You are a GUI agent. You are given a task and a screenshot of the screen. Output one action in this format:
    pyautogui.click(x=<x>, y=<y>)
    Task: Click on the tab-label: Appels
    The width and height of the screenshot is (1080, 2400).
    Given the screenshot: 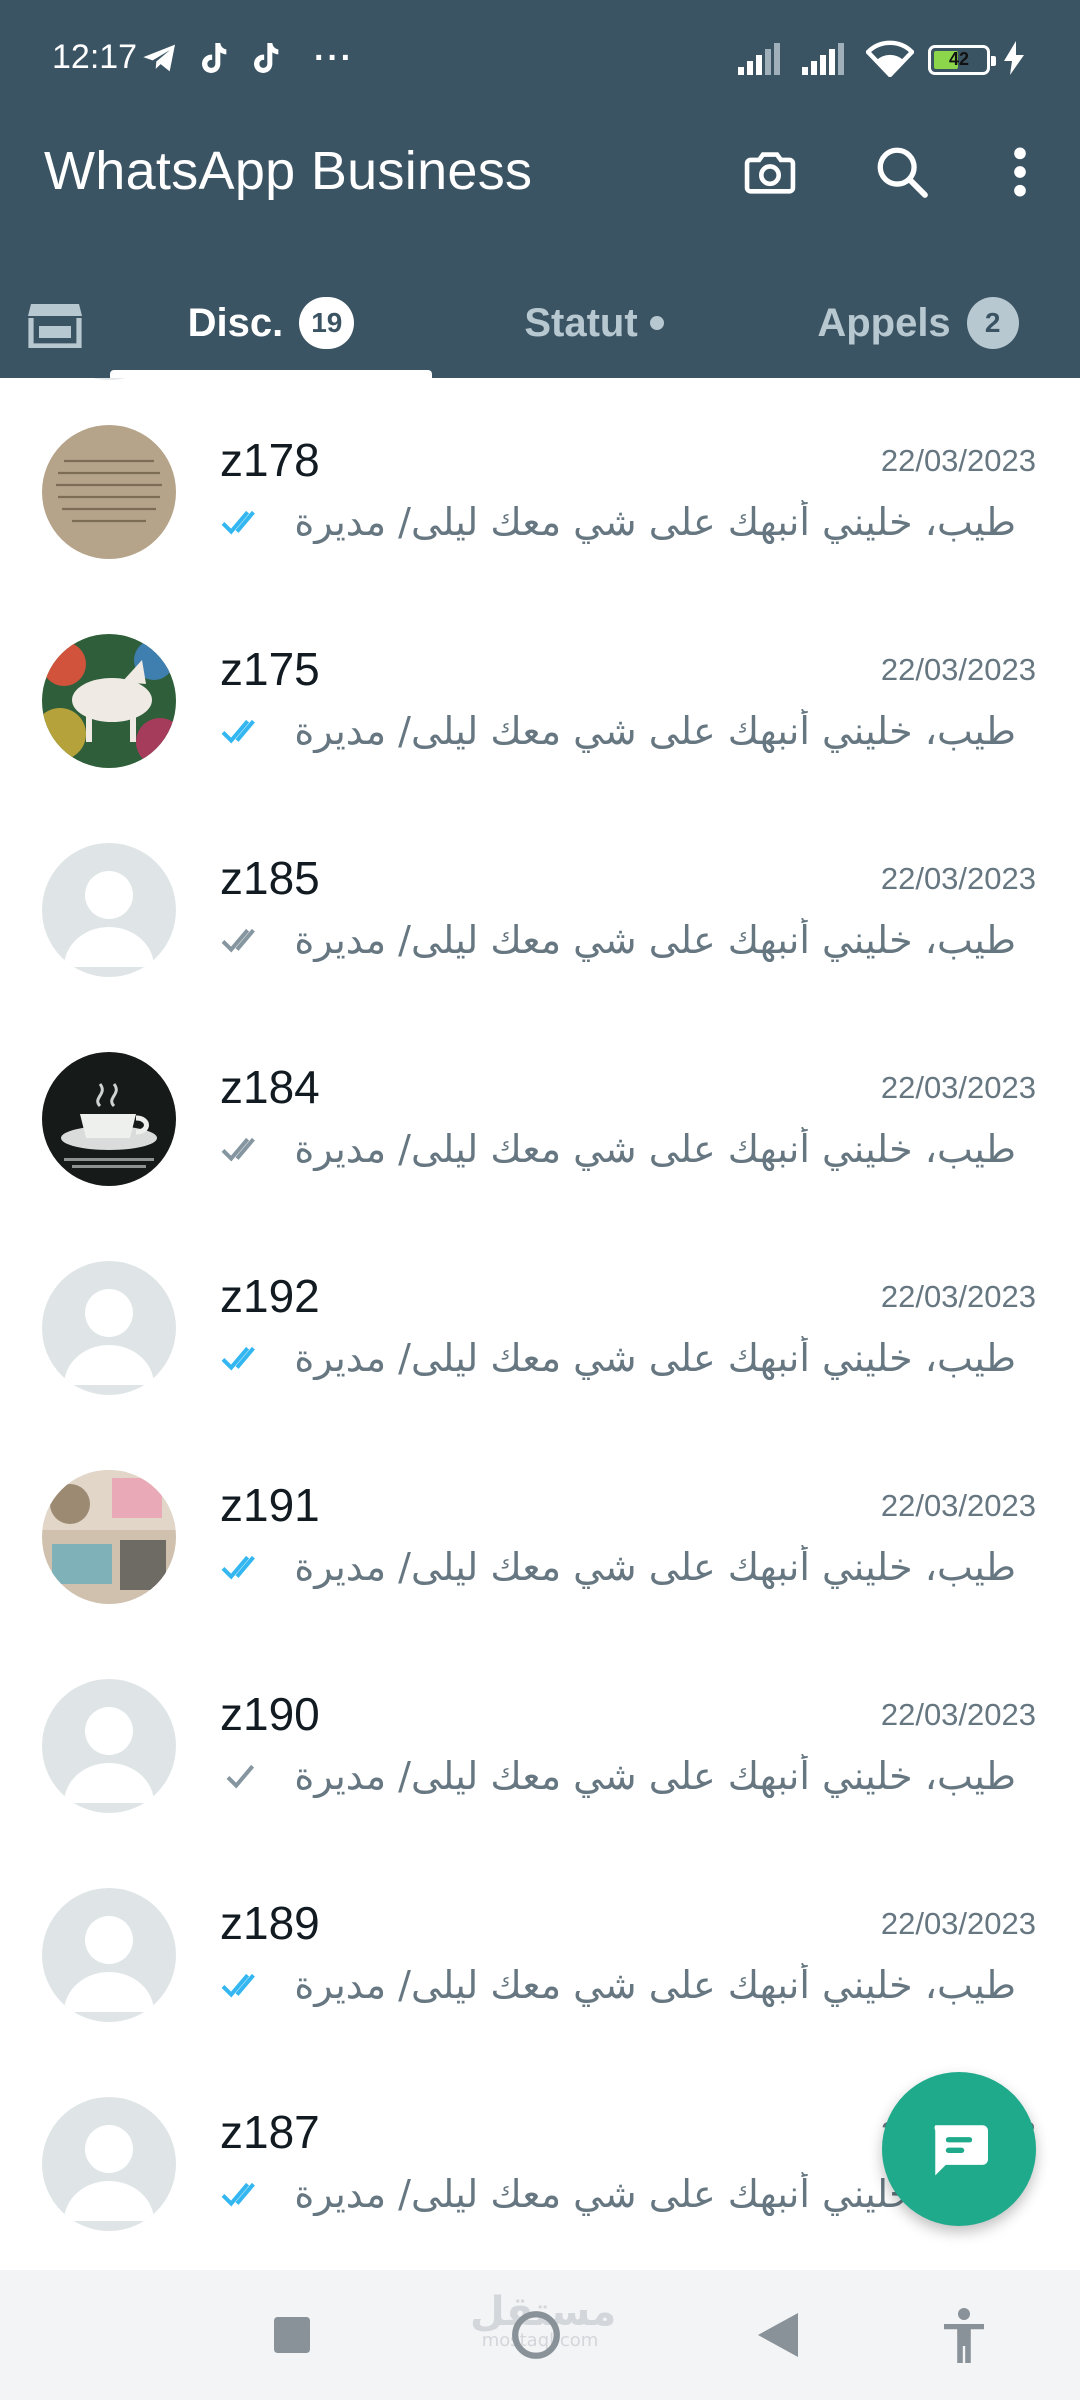 What is the action you would take?
    pyautogui.click(x=884, y=322)
    